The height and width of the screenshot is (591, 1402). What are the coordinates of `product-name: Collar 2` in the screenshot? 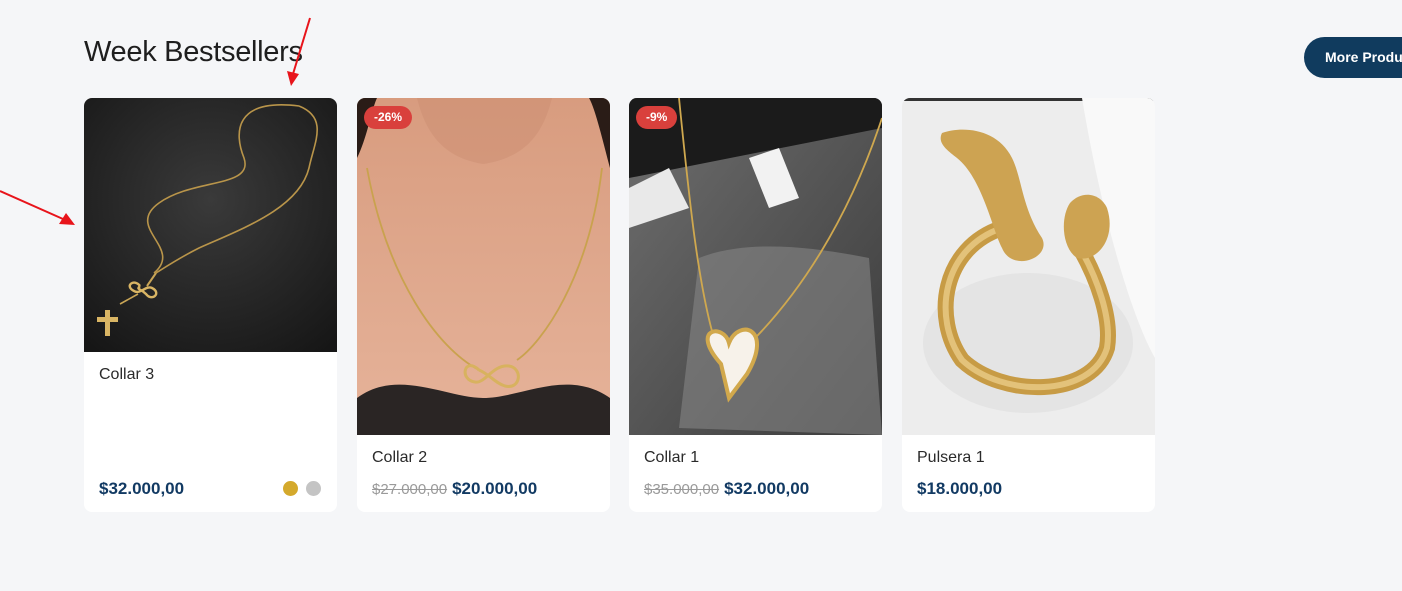 It's located at (399, 458).